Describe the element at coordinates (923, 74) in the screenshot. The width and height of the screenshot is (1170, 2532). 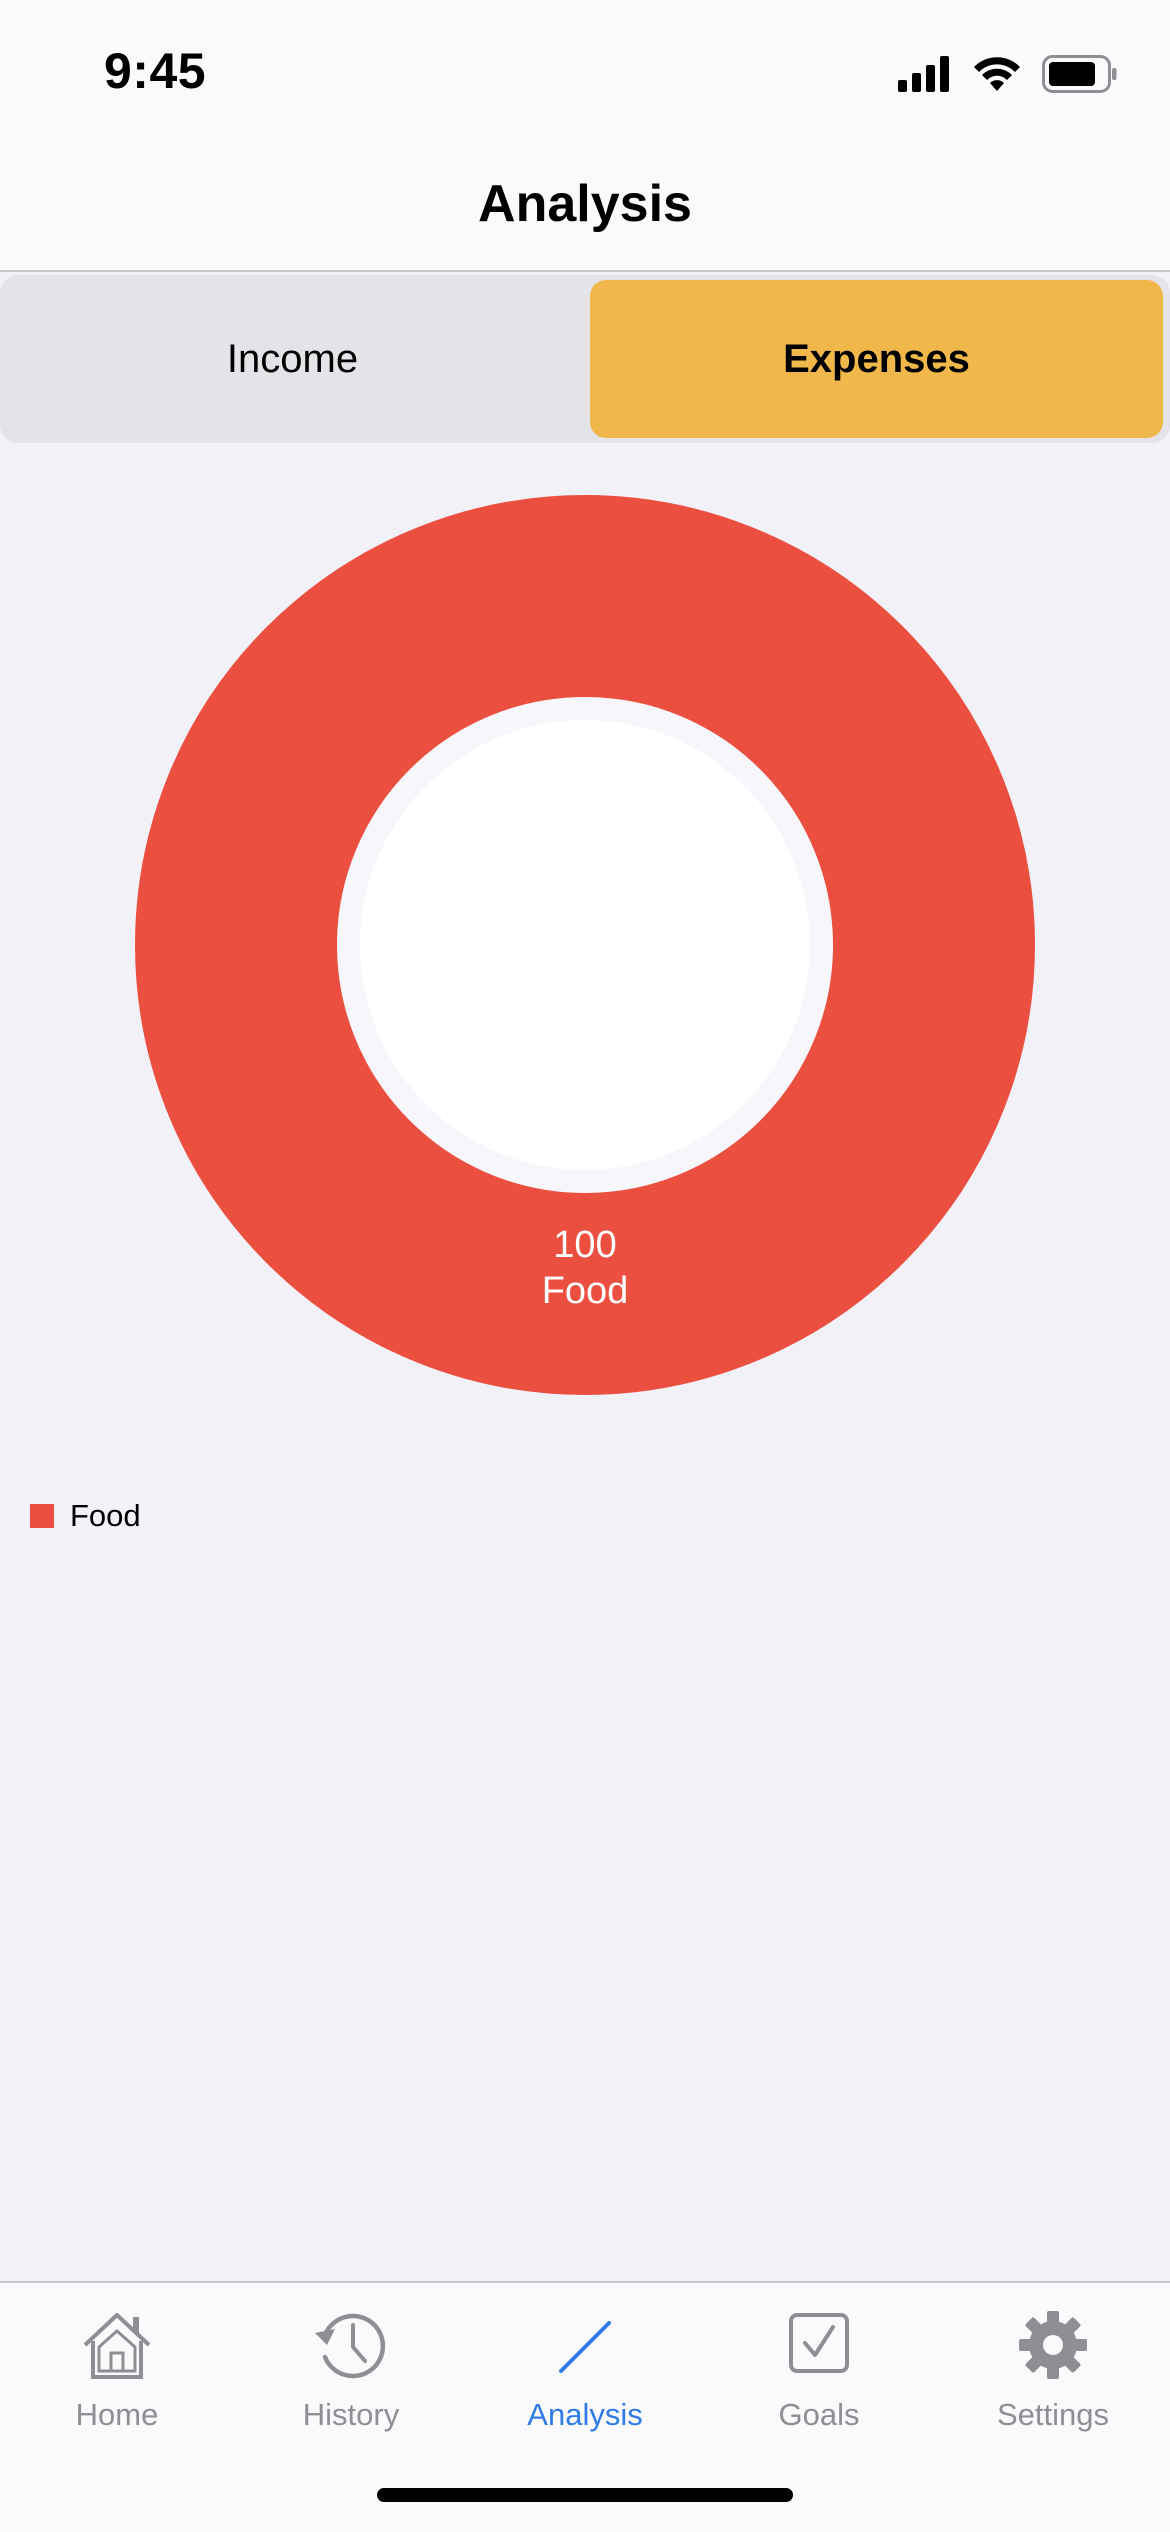
I see `cellular-signal-icon` at that location.